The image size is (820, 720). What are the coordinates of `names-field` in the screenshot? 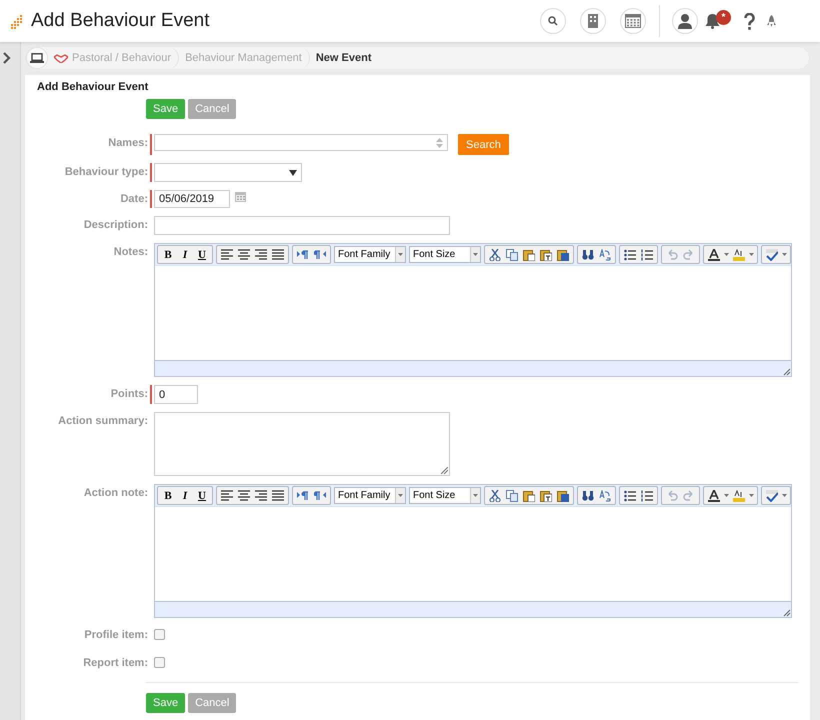 It's located at (301, 142).